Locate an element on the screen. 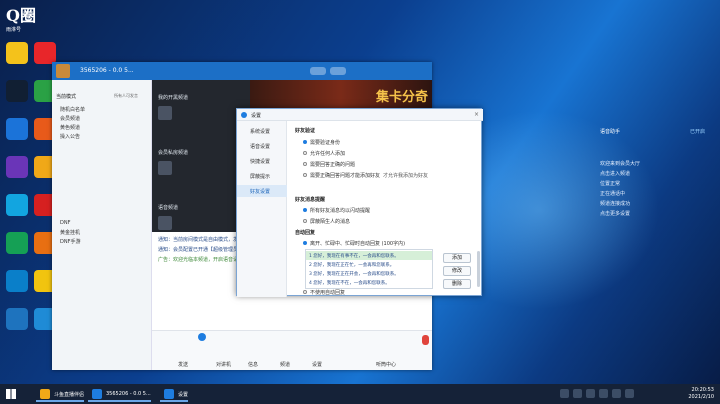 Image resolution: width=720 pixels, height=404 pixels. desktop-logo: Q圈 雨淋号 is located at coordinates (27, 20).